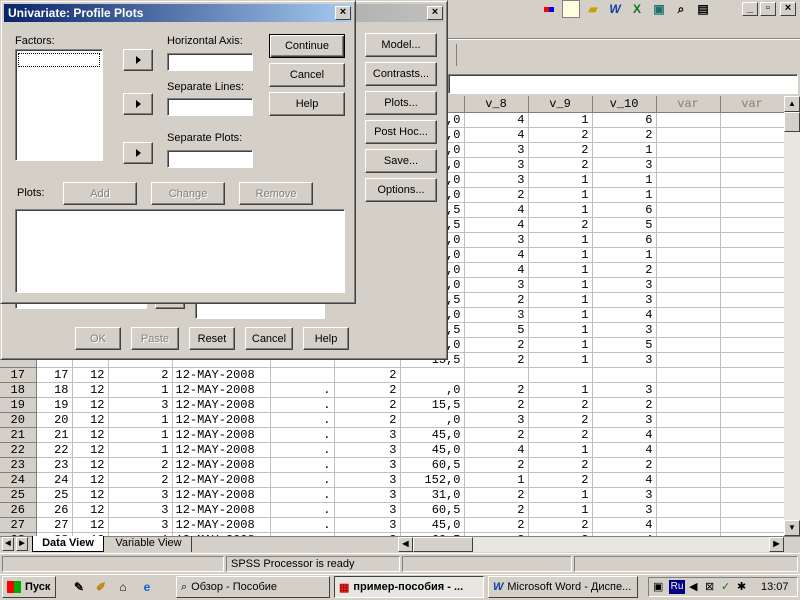 This screenshot has width=800, height=600. Describe the element at coordinates (405, 544) in the screenshot. I see `hscroll-left-button: ◀` at that location.